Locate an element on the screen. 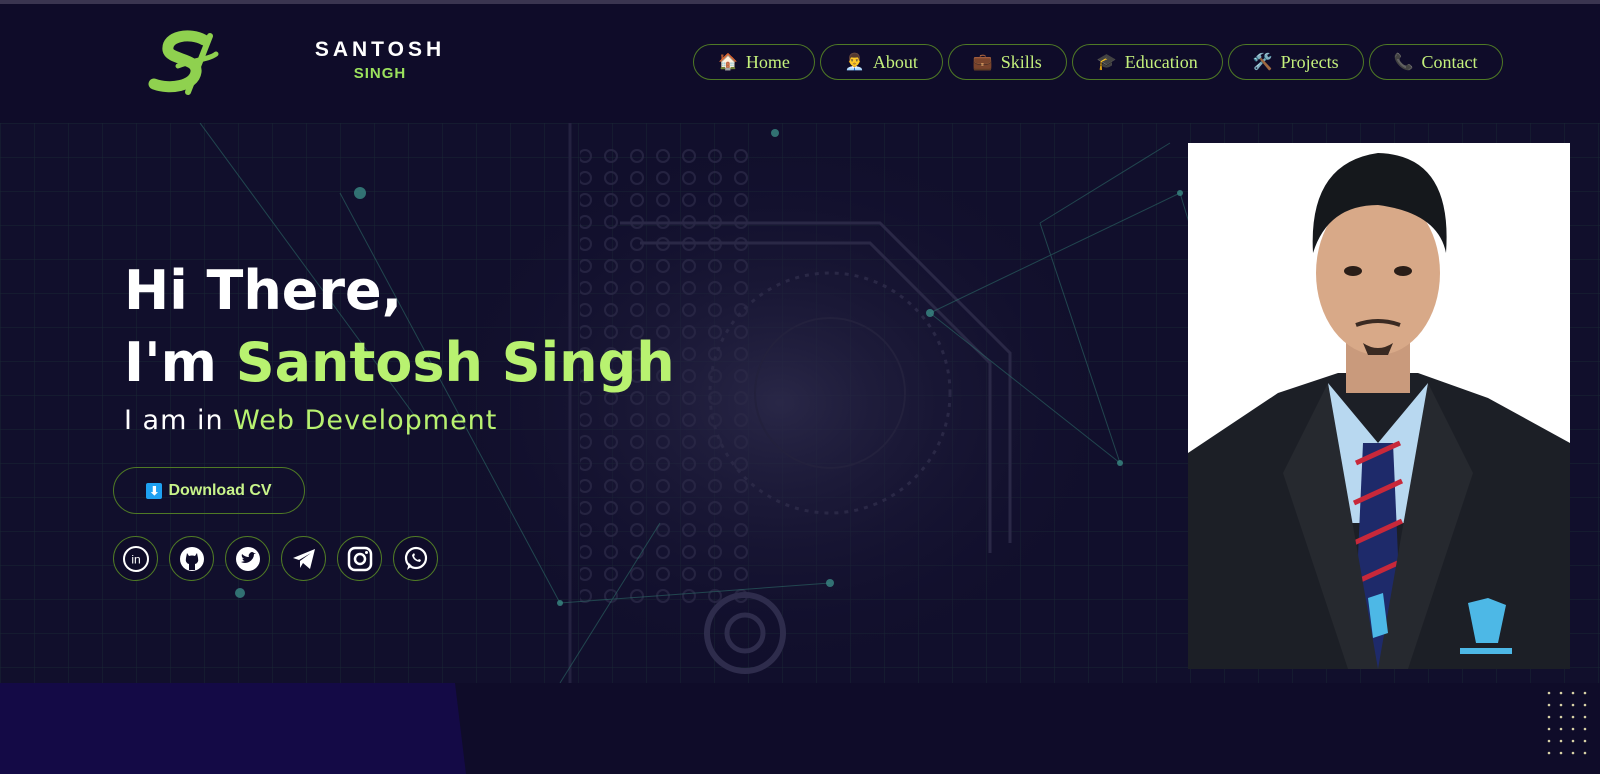 Image resolution: width=1600 pixels, height=774 pixels. nav-label: Skills is located at coordinates (1021, 61).